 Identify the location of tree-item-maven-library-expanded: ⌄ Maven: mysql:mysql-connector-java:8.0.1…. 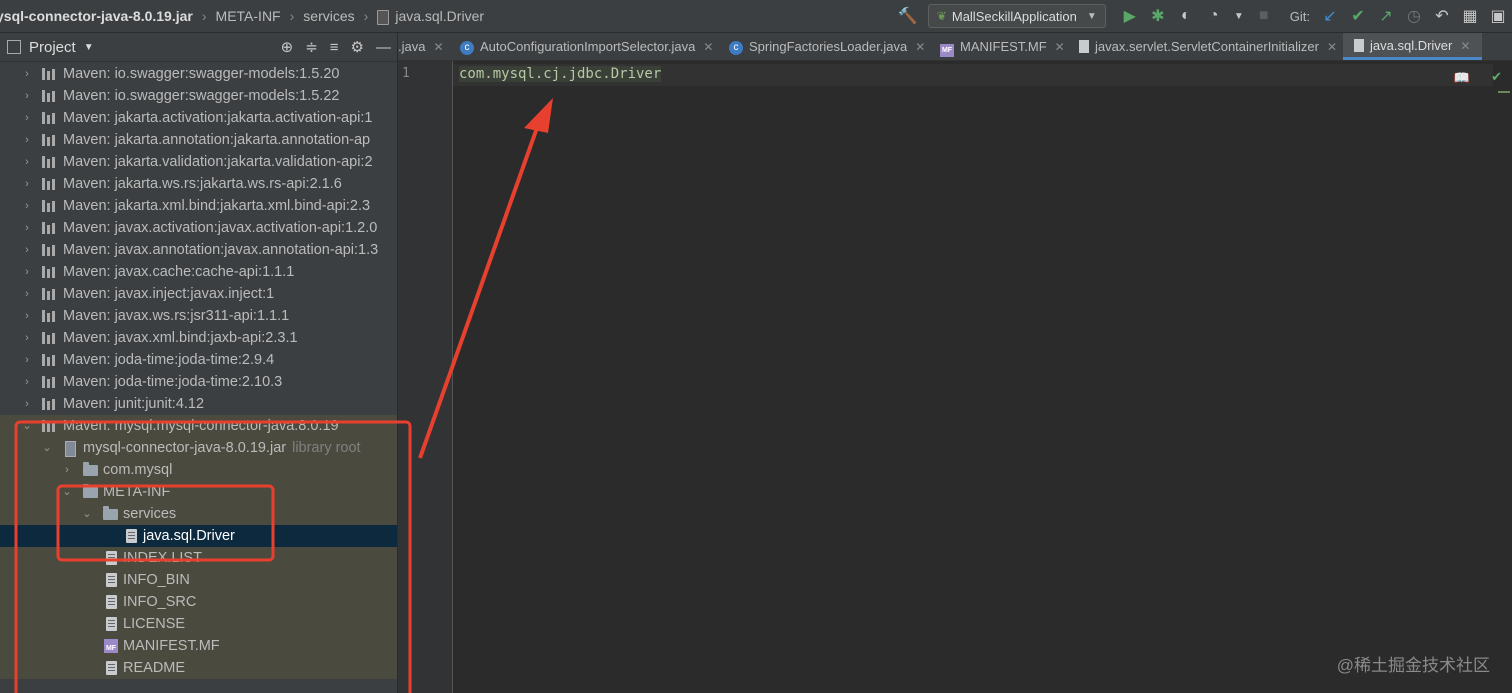
(198, 426).